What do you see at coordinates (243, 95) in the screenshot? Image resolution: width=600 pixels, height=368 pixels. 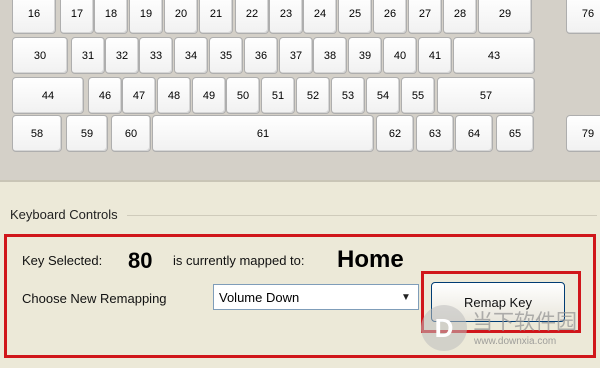 I see `key-50: 50` at bounding box center [243, 95].